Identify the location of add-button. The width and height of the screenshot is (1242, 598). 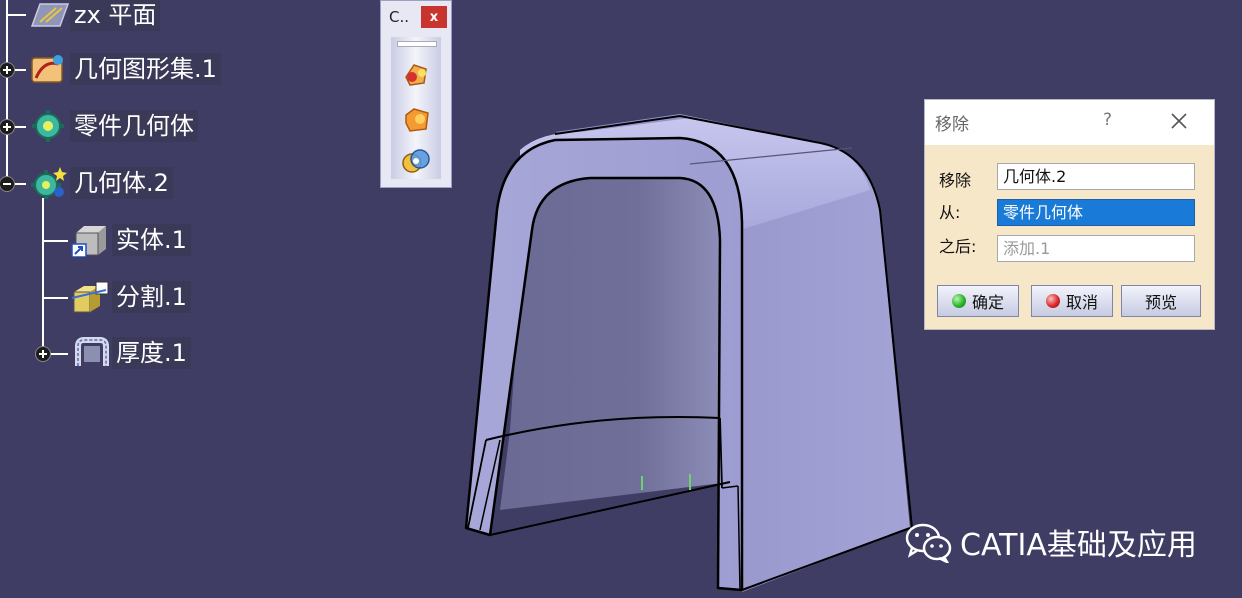
(416, 119).